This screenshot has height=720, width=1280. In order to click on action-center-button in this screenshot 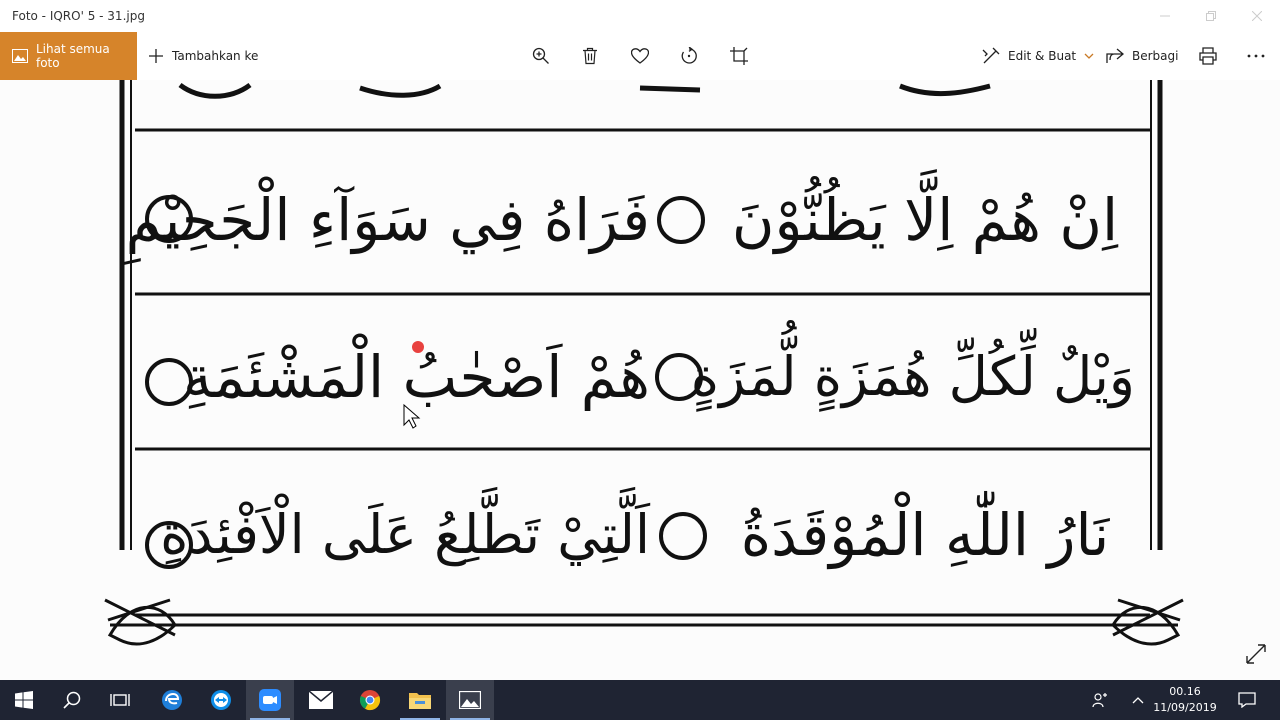, I will do `click(1247, 700)`.